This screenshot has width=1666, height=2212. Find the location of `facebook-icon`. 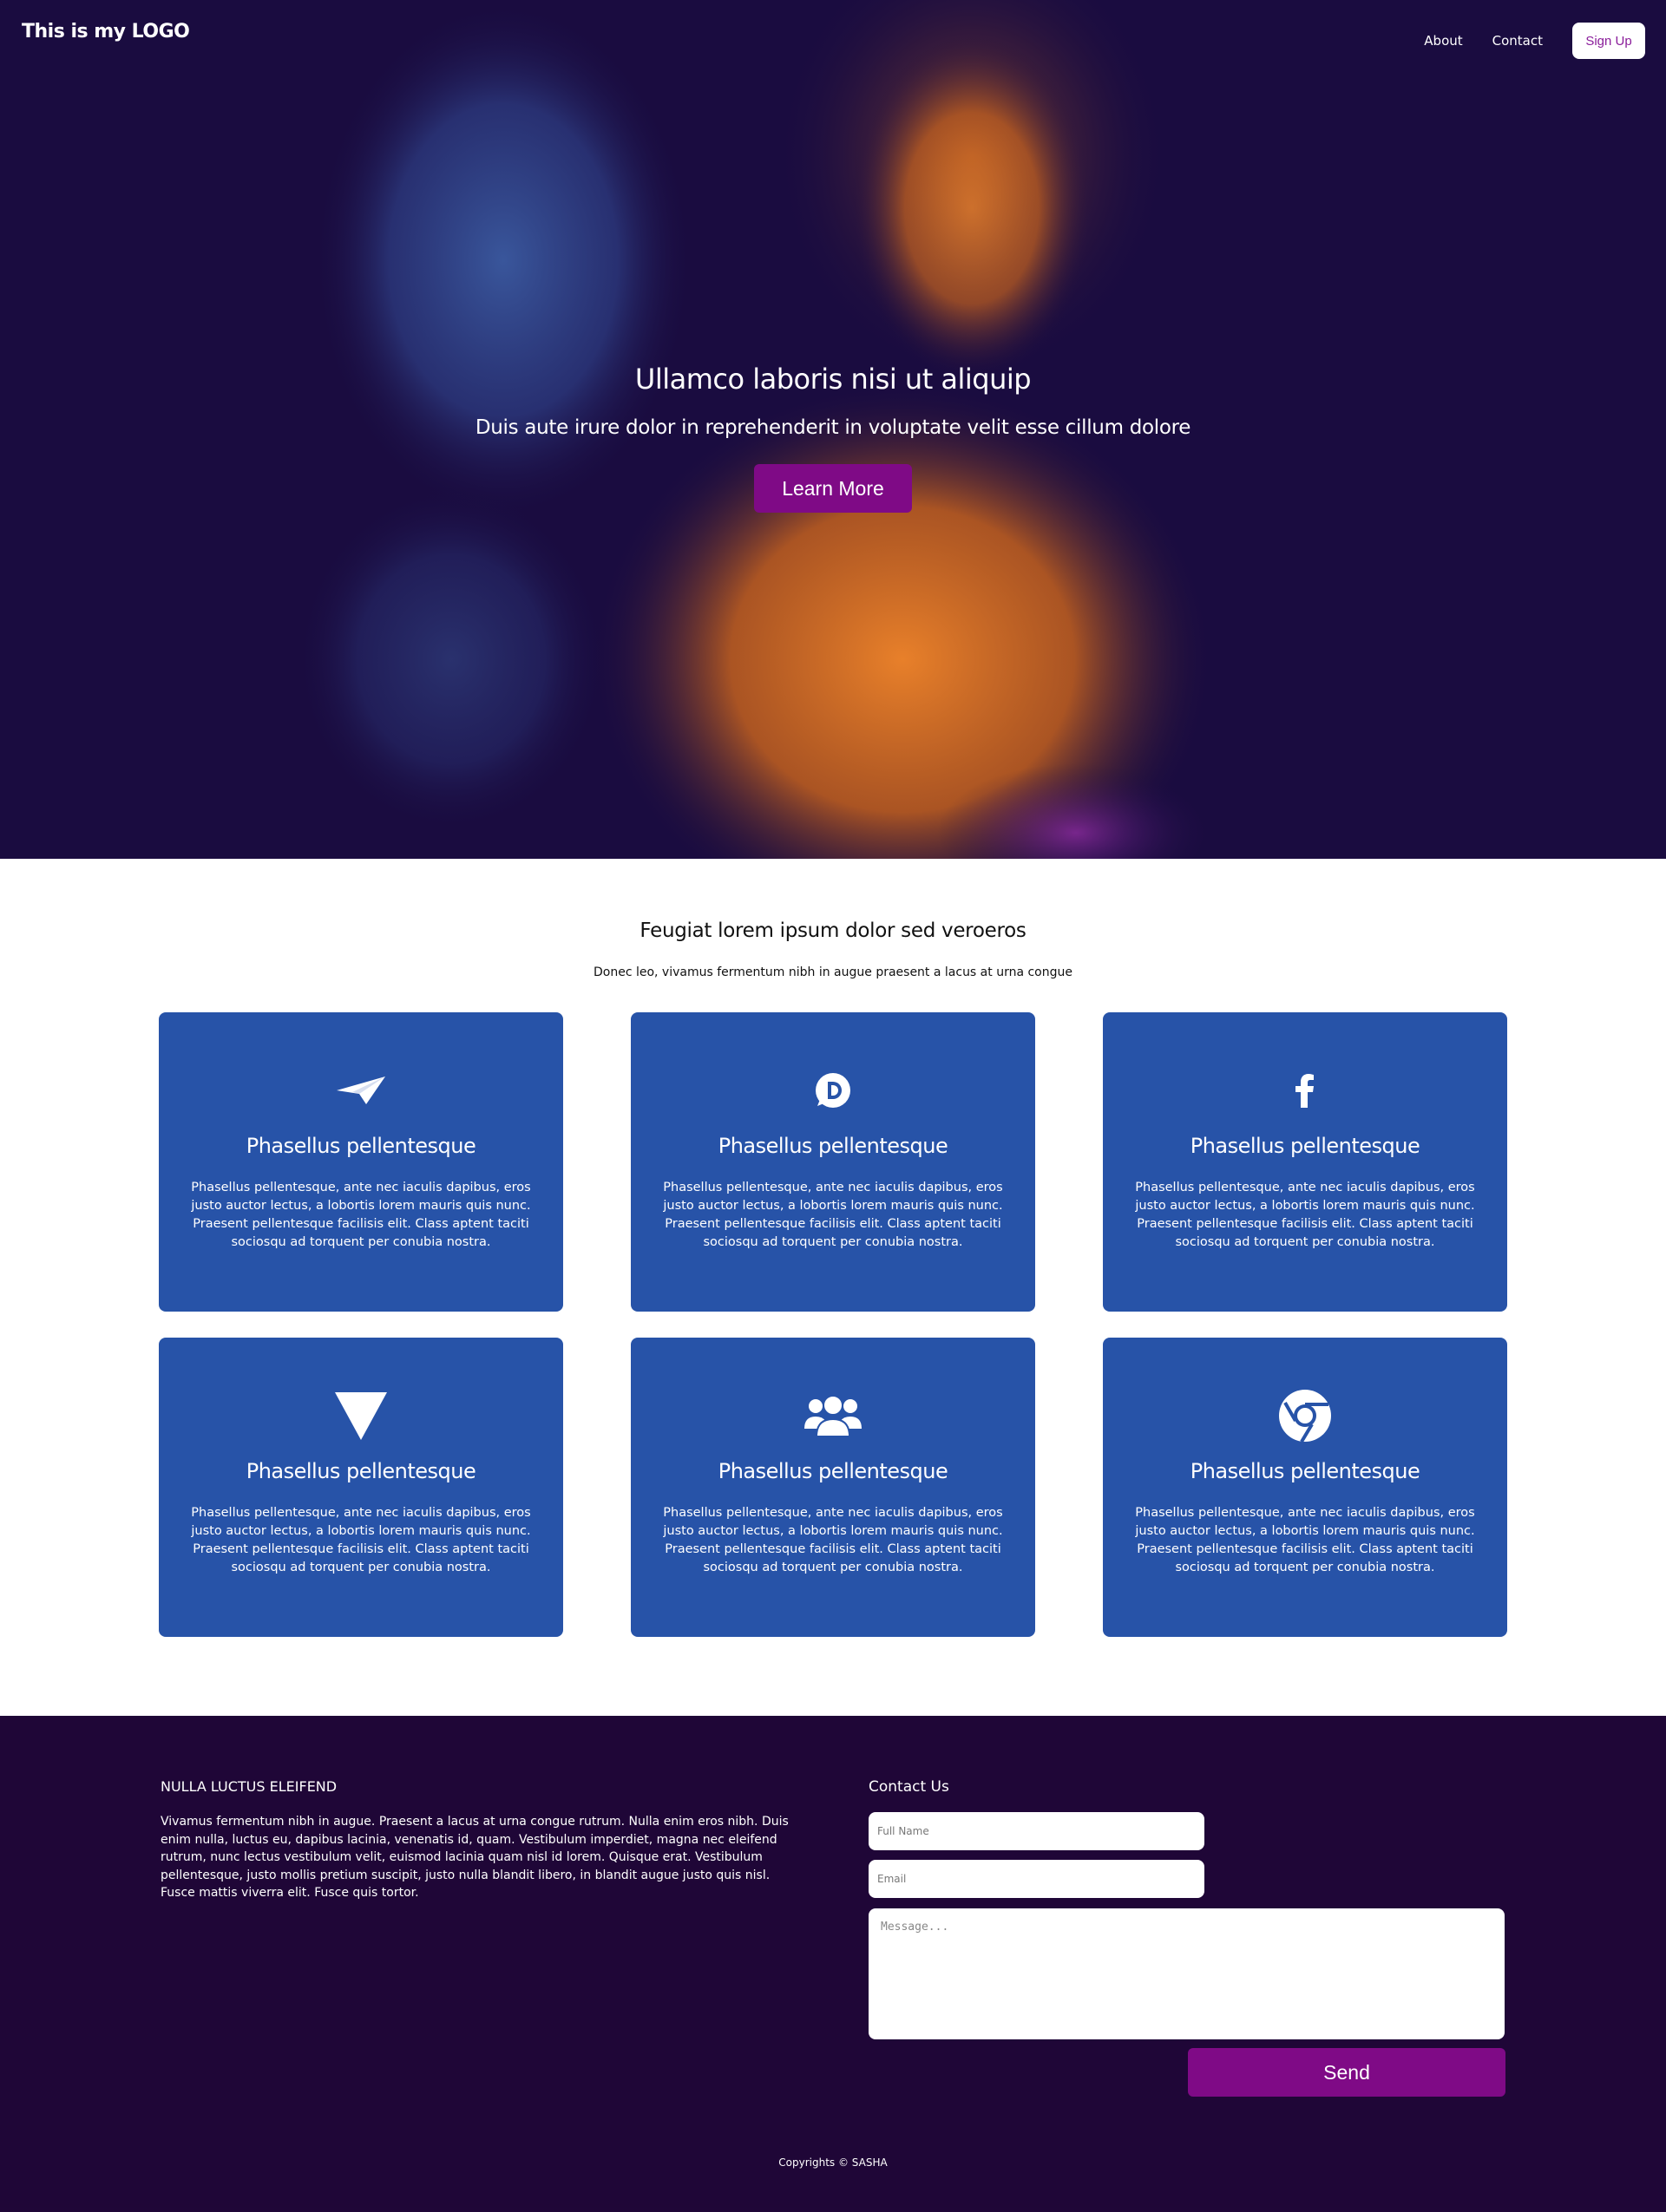

facebook-icon is located at coordinates (1305, 1090).